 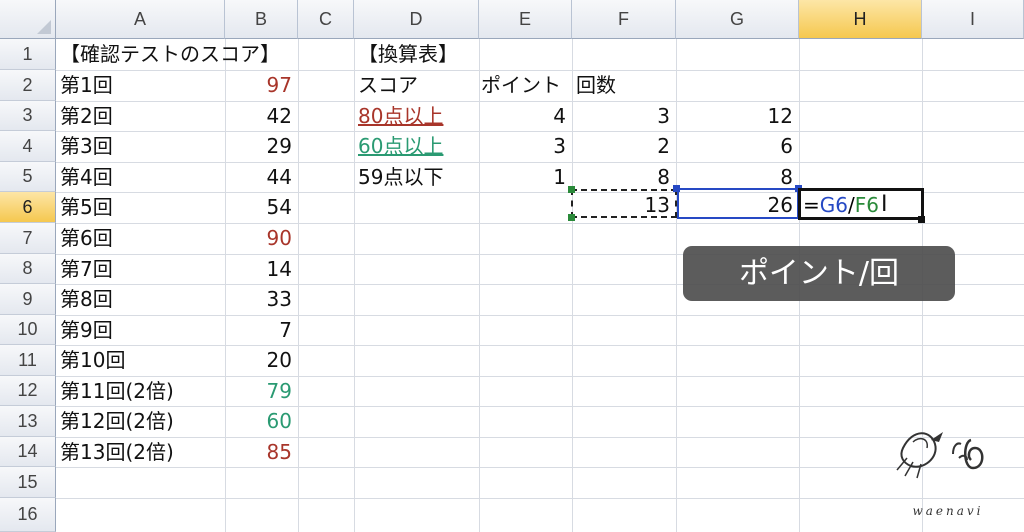 I want to click on cell-f3: 3, so click(x=624, y=116).